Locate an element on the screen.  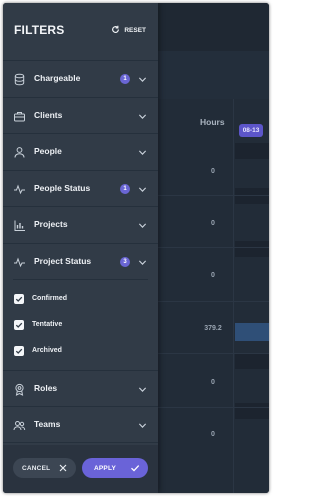
date-badge: 08-13 is located at coordinates (251, 130).